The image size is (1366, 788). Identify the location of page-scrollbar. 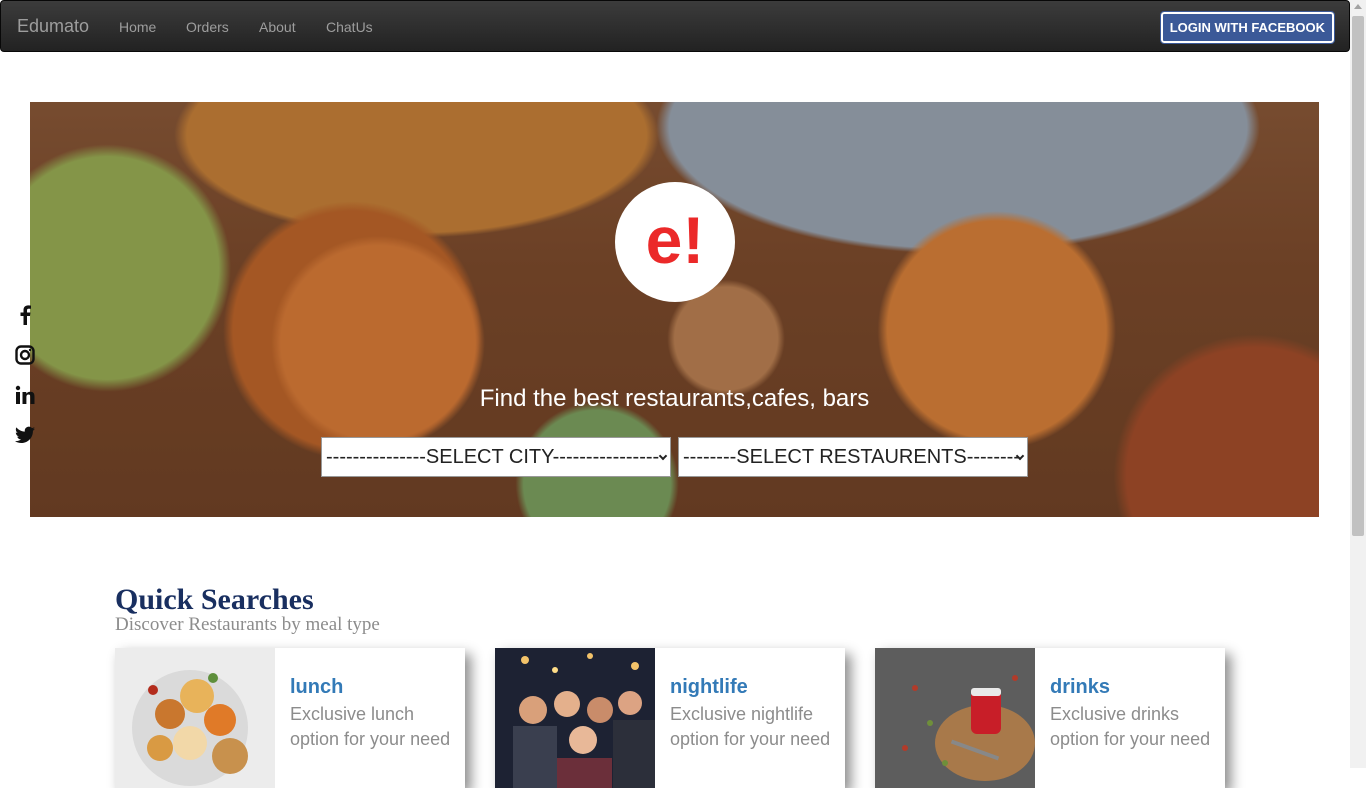
(1358, 384).